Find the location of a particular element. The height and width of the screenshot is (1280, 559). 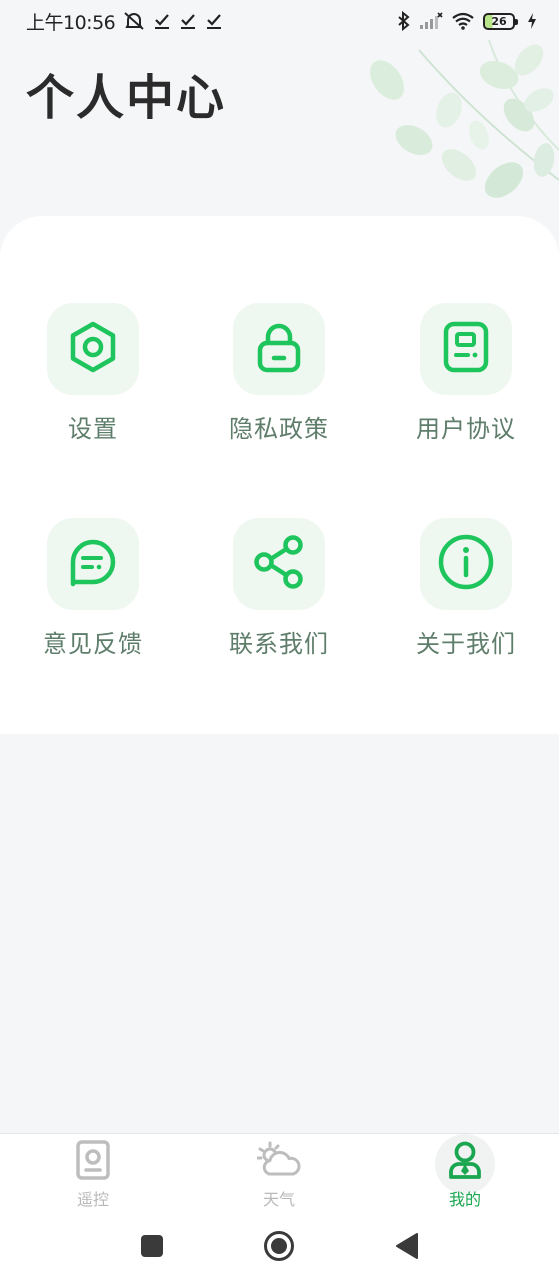

menu-item-settings: 设置 is located at coordinates (93, 383).